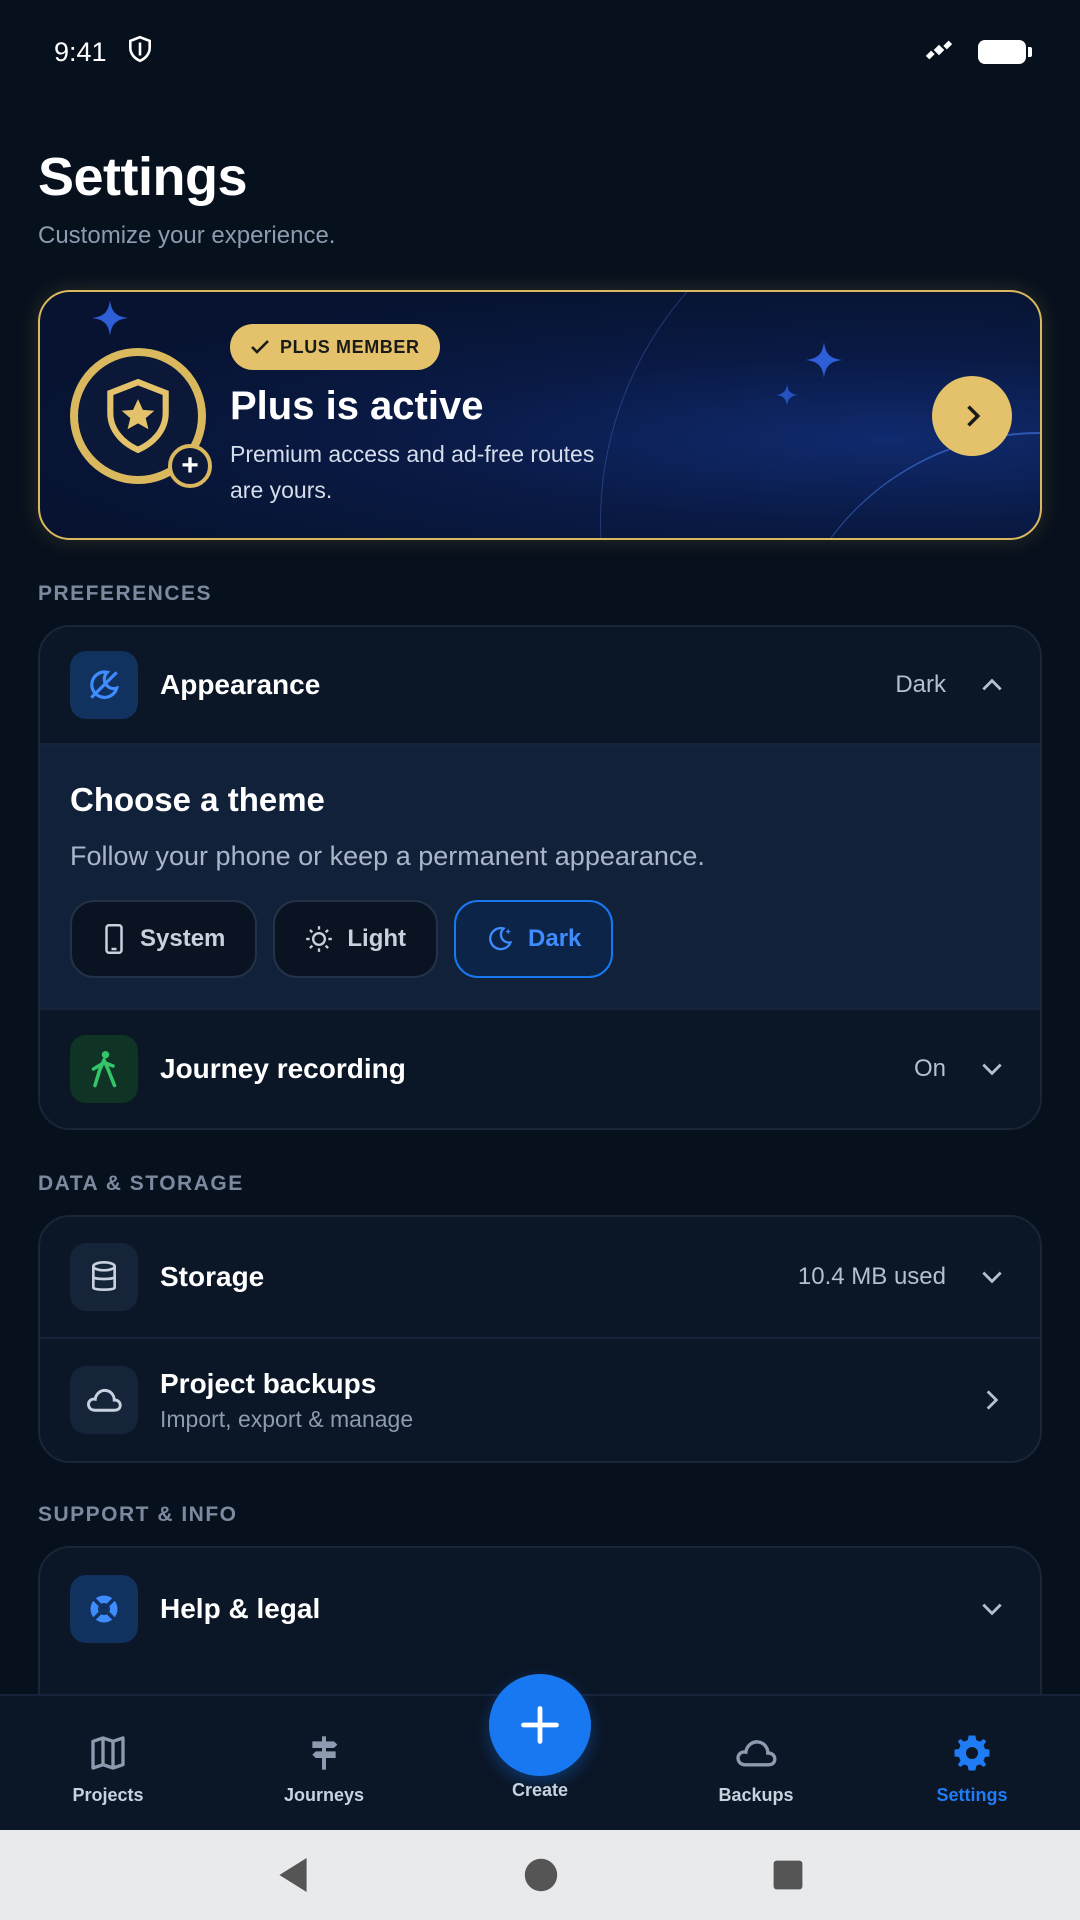 This screenshot has width=1080, height=1920. I want to click on sun-icon, so click(319, 939).